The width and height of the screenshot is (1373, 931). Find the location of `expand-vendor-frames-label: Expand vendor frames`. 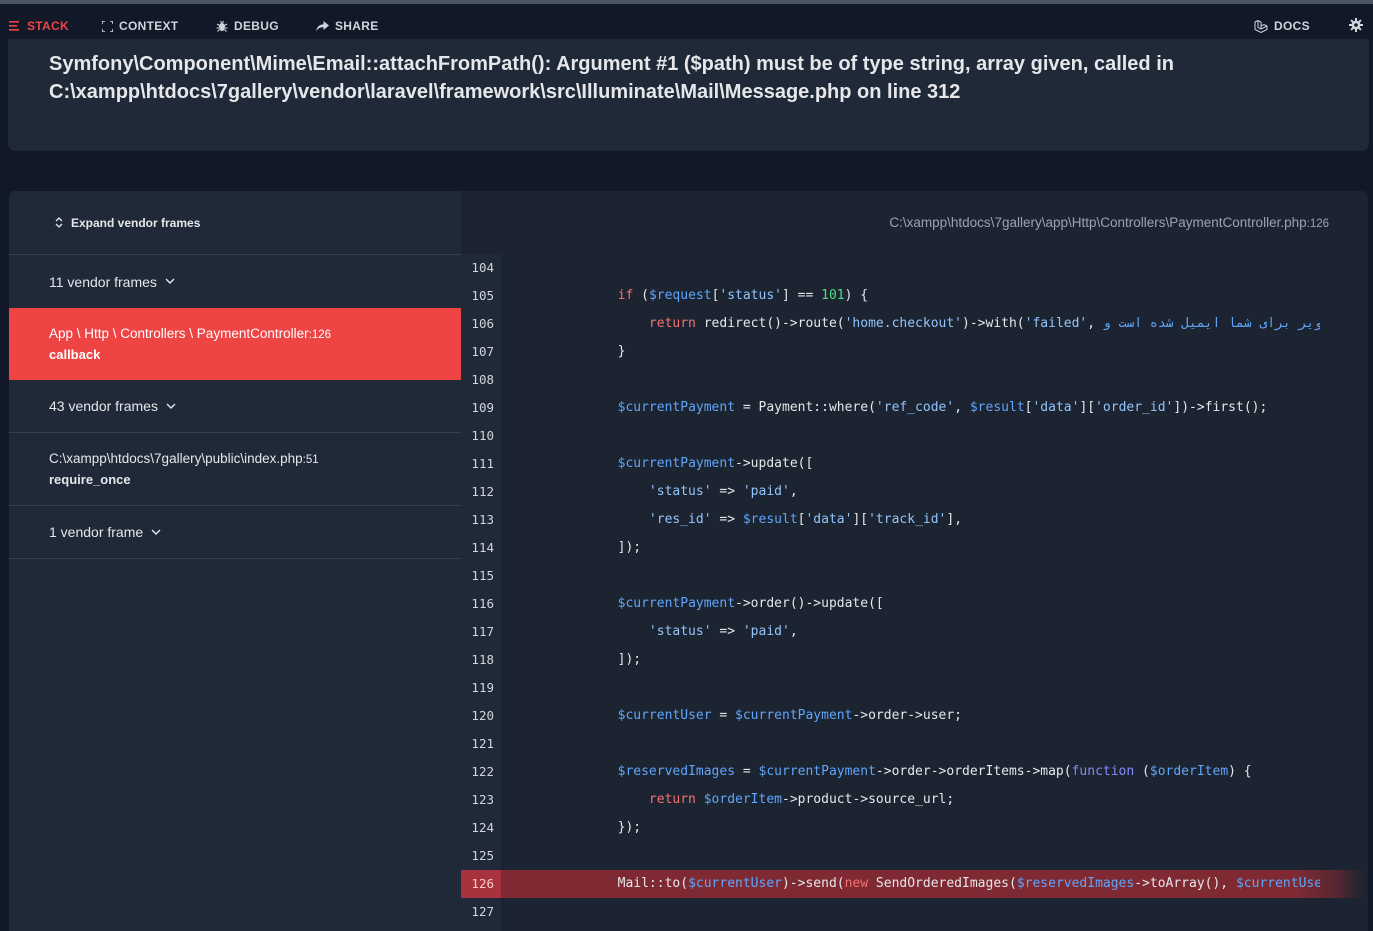

expand-vendor-frames-label: Expand vendor frames is located at coordinates (136, 222).